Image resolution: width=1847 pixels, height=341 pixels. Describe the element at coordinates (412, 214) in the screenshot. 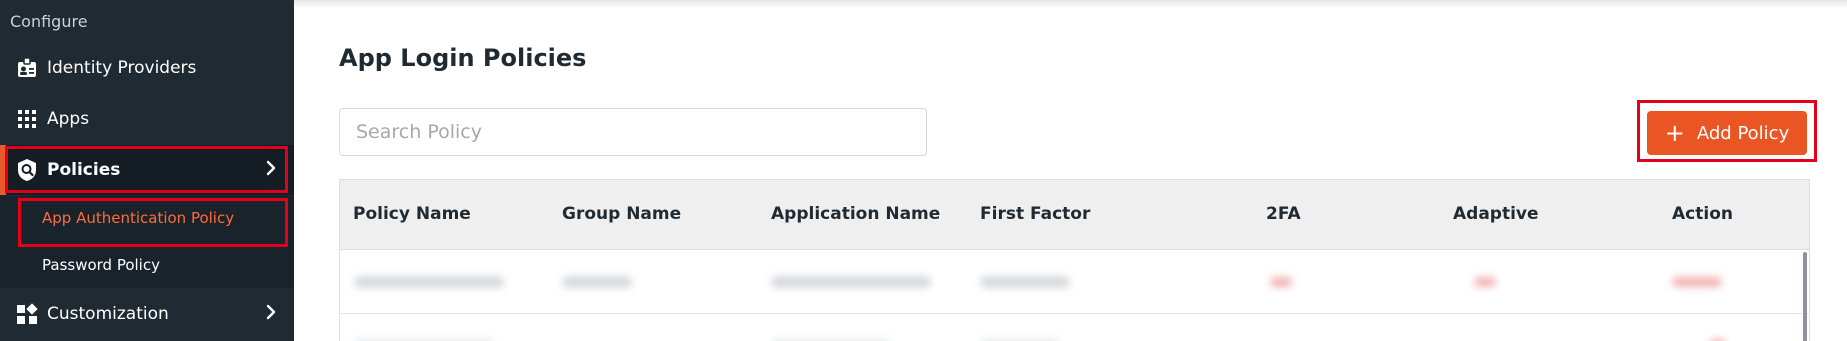

I see `column-header-policy-name: Policy Name` at that location.